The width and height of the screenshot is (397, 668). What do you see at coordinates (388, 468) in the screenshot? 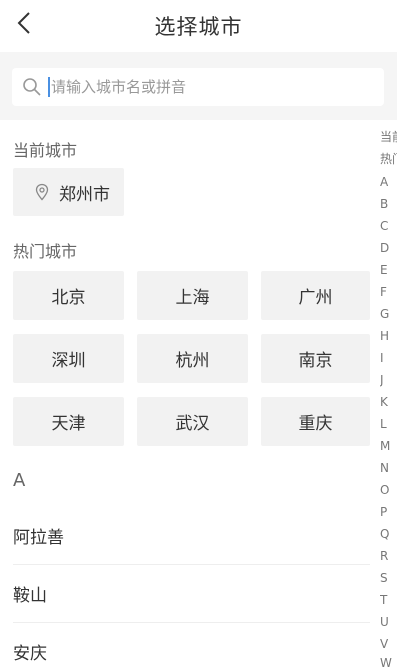
I see `index-item-letter: N` at bounding box center [388, 468].